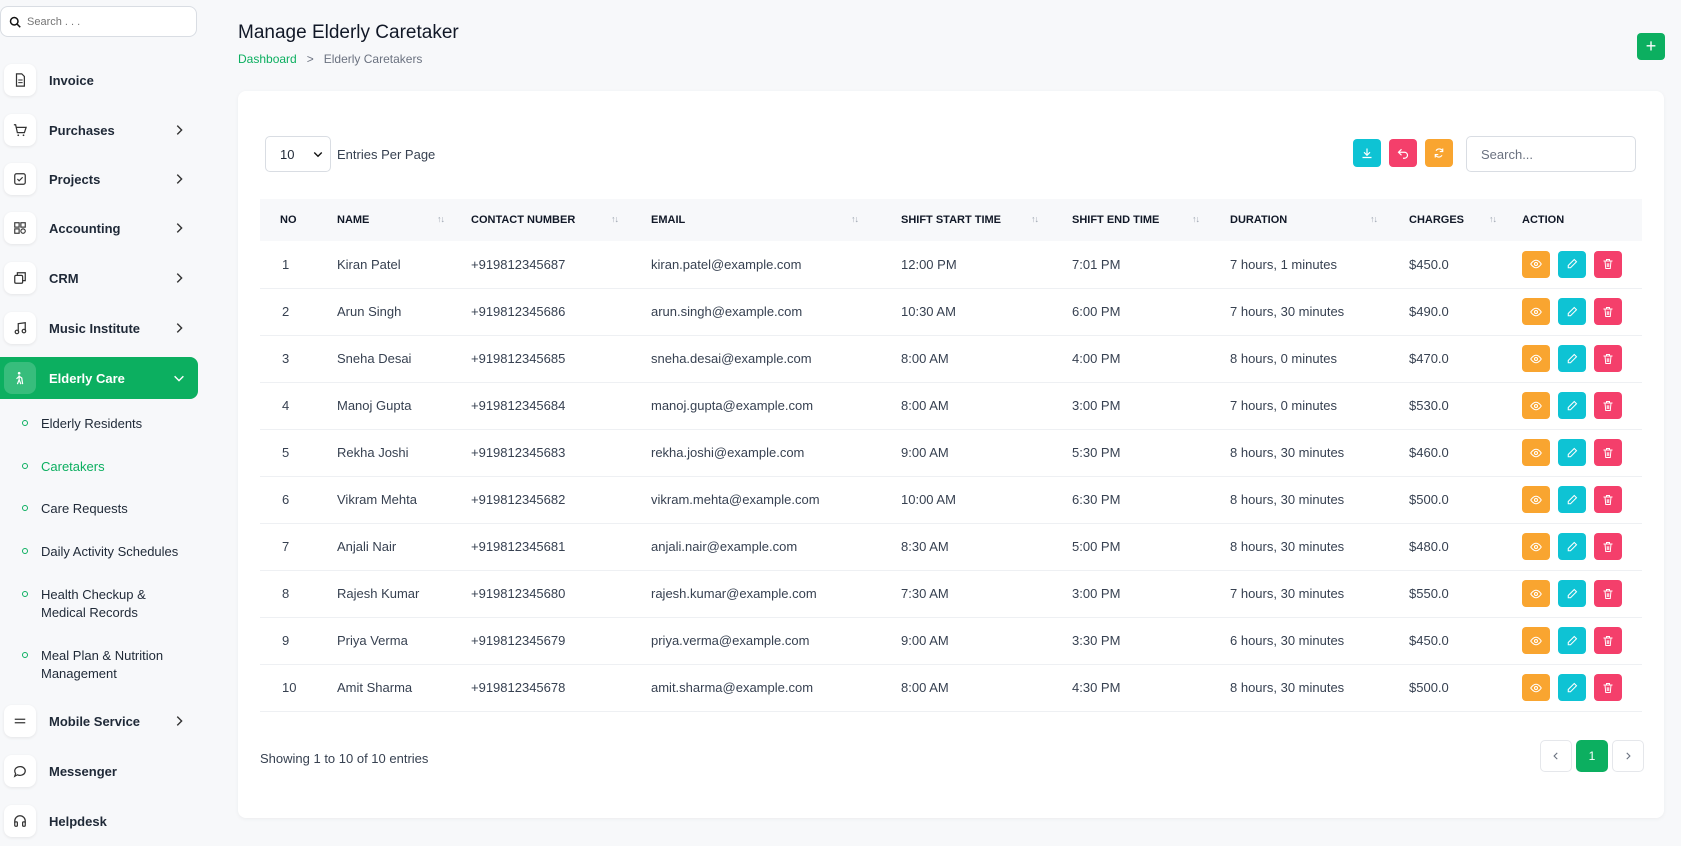  I want to click on cell-contact-number: +919812345681, so click(518, 546).